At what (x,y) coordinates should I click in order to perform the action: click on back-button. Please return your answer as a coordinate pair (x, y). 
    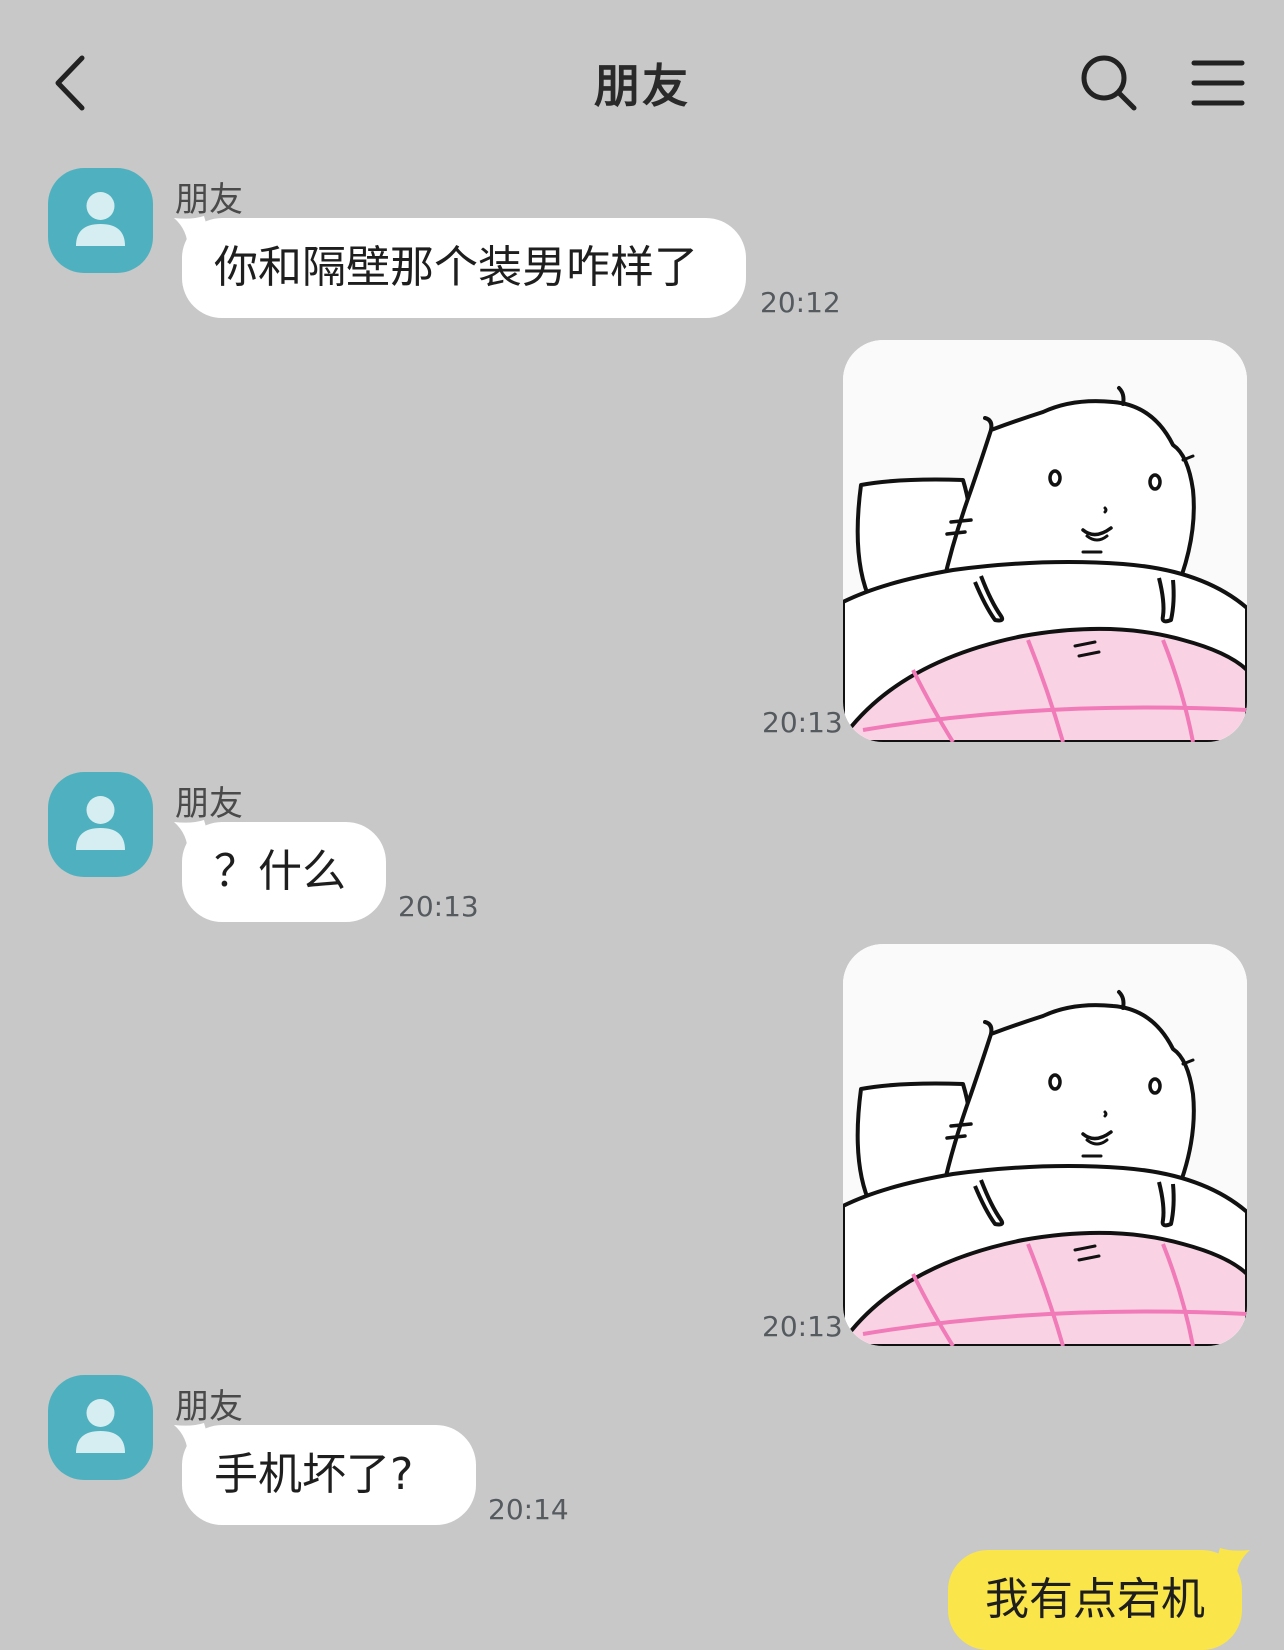
    Looking at the image, I should click on (70, 82).